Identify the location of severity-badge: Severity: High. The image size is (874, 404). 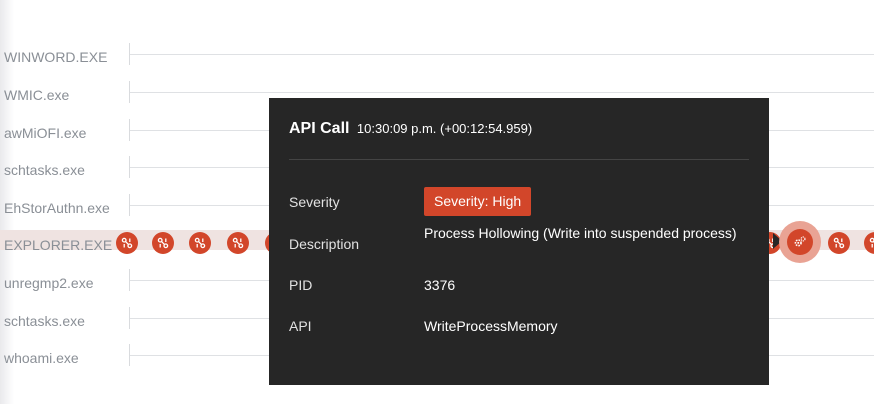
(478, 201).